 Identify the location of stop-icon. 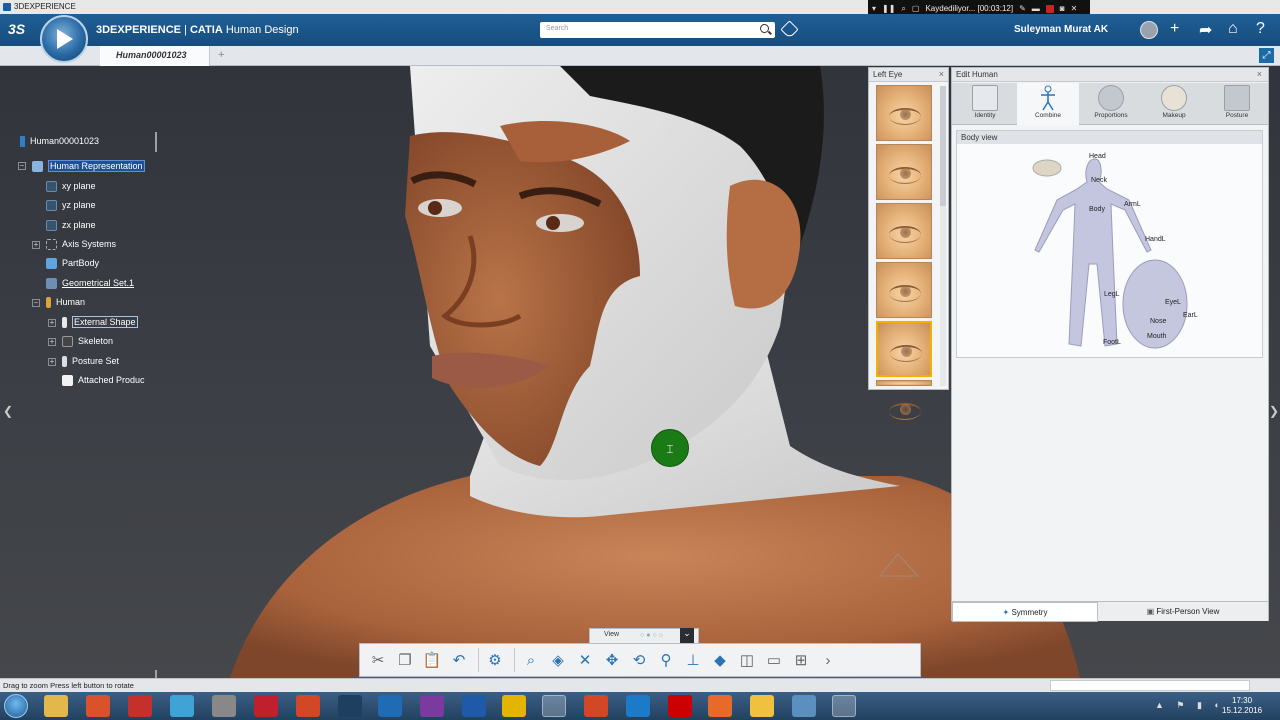
(1049, 8).